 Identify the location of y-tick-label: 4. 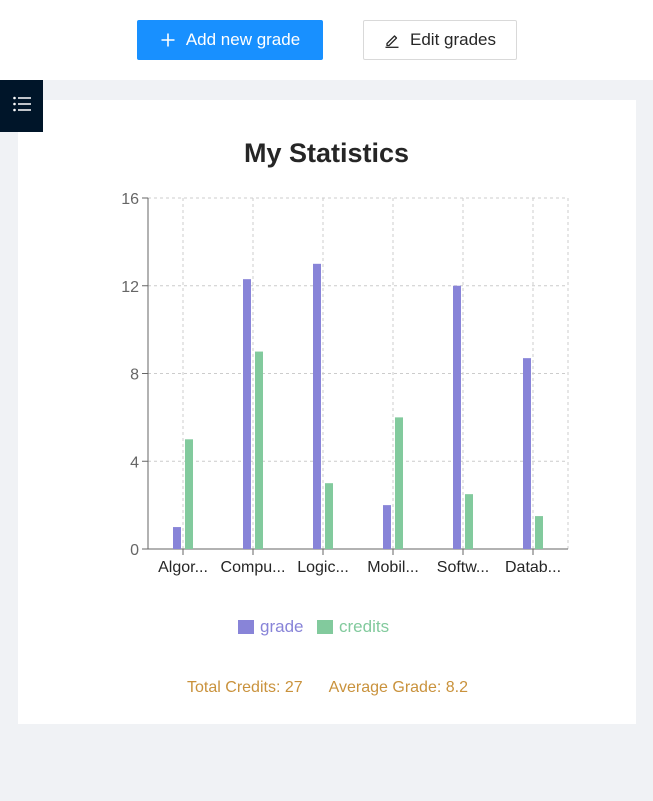
(134, 462).